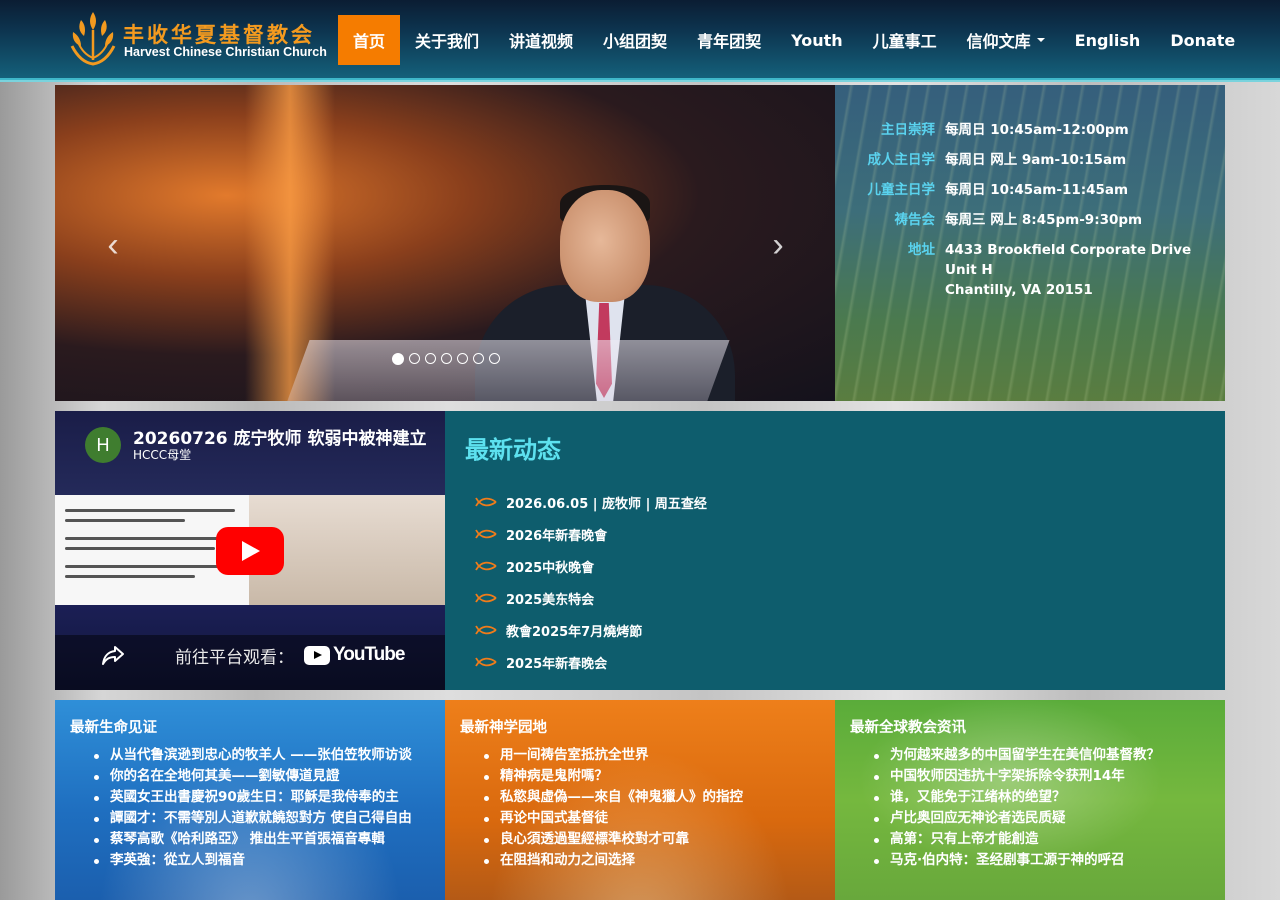 This screenshot has width=1280, height=900. I want to click on panel-link: 你的名在全地何其美——劉敏傳道見證, so click(253, 776).